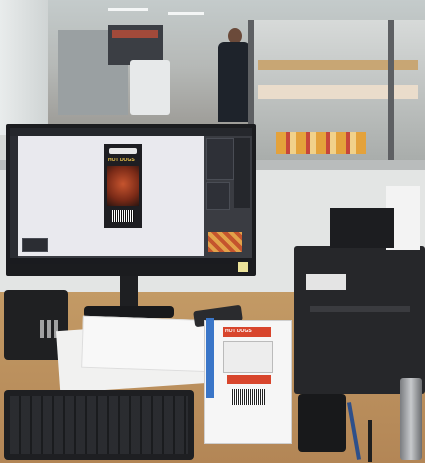 This screenshot has height=463, width=425. Describe the element at coordinates (359, 320) in the screenshot. I see `office-printer` at that location.